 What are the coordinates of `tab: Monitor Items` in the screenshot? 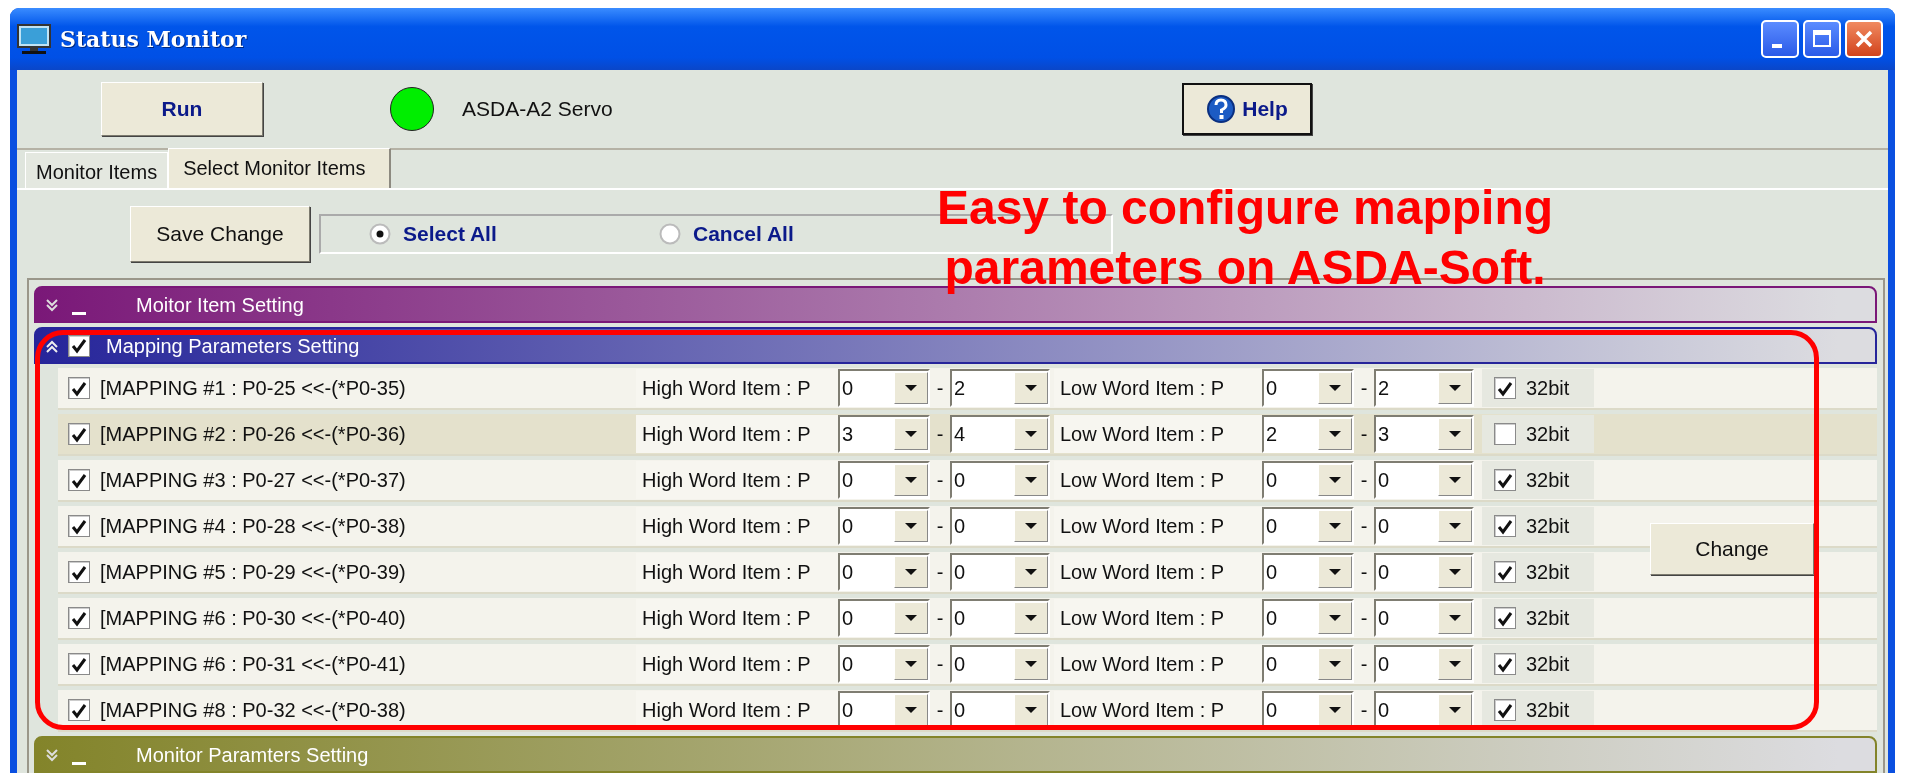 It's located at (97, 169).